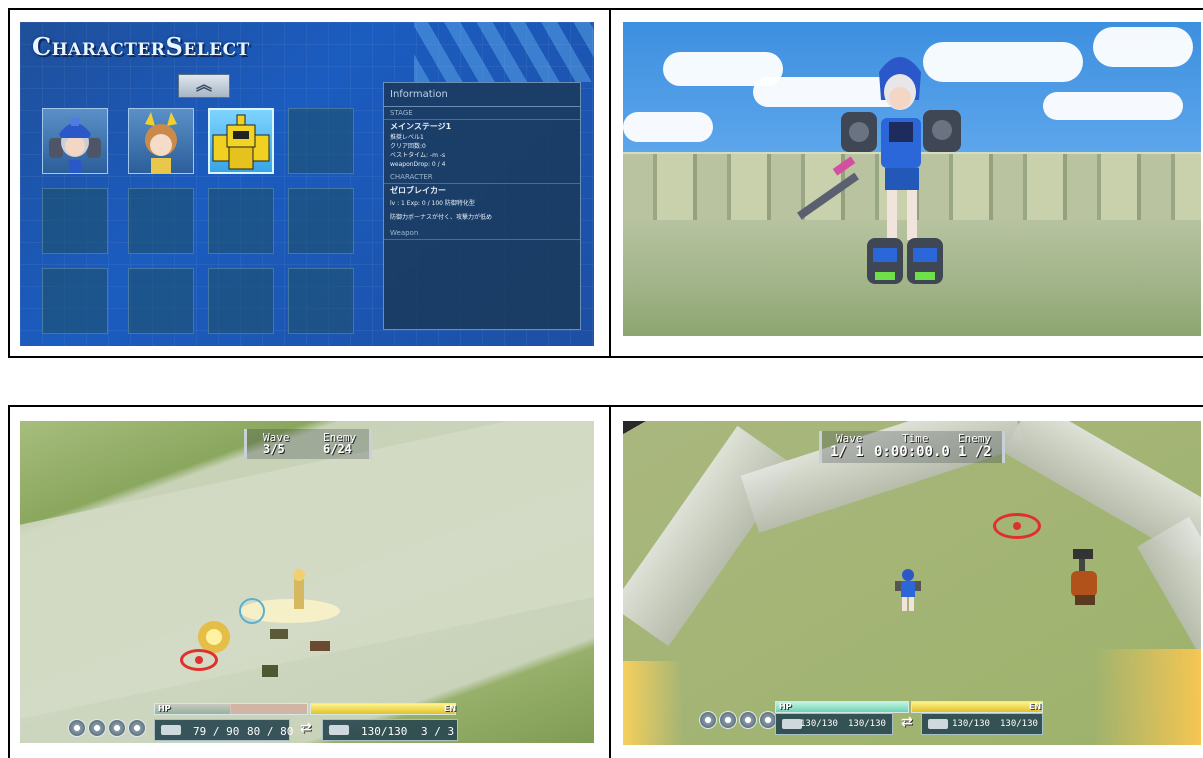  I want to click on secondary-weapon-sub-ammo: 3 / 3, so click(438, 731).